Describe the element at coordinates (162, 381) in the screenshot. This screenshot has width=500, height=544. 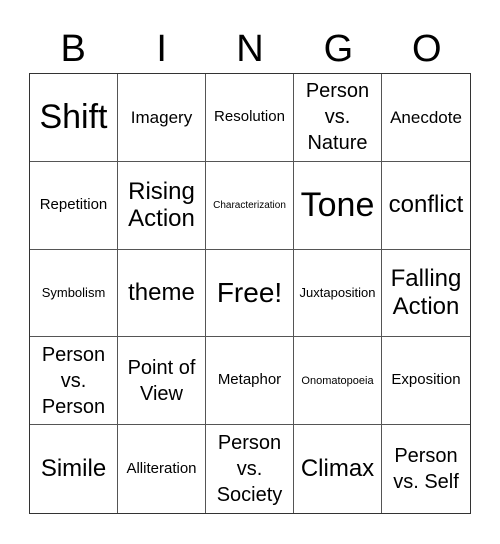
I see `bingo-cell: Point of View` at that location.